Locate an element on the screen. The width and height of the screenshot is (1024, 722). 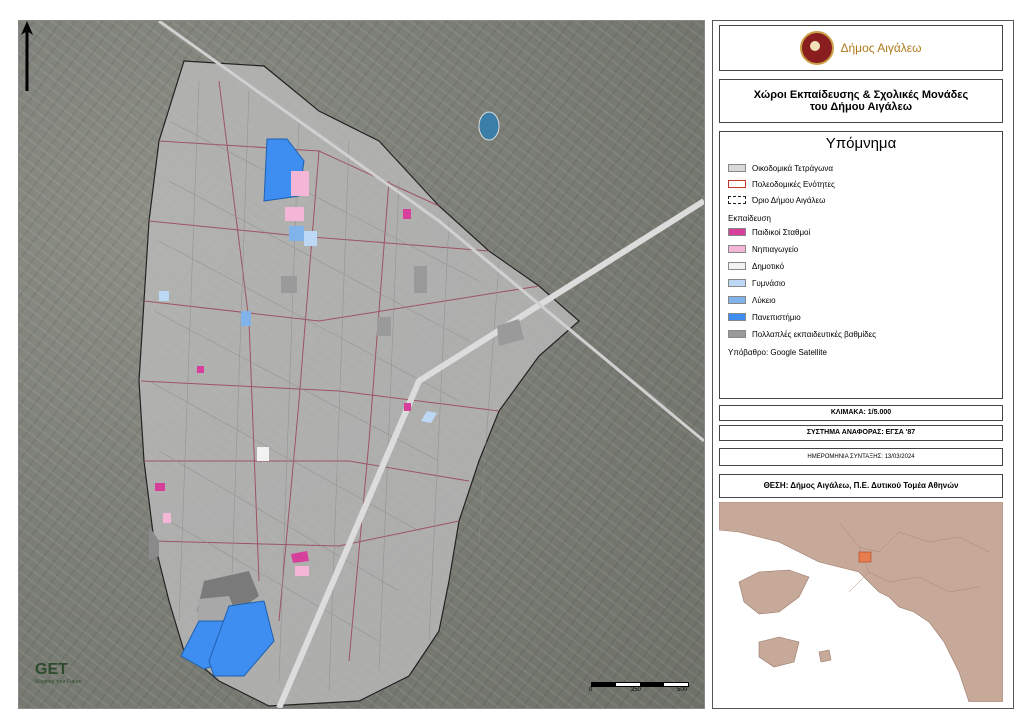
compile-date: ΗΜΕΡΟΜΗΝΙΑ ΣΥΝΤΑΞΗΣ: 13/03/2024 is located at coordinates (861, 457).